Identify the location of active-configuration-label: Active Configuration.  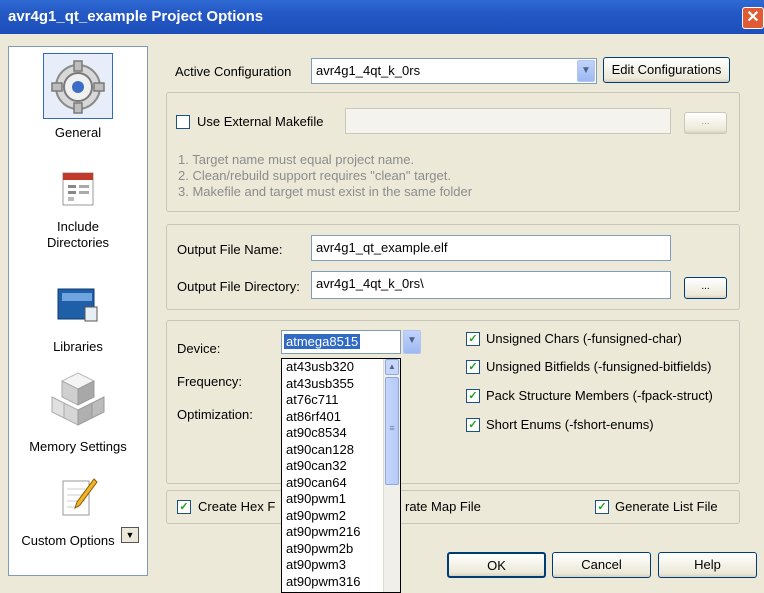
(233, 71).